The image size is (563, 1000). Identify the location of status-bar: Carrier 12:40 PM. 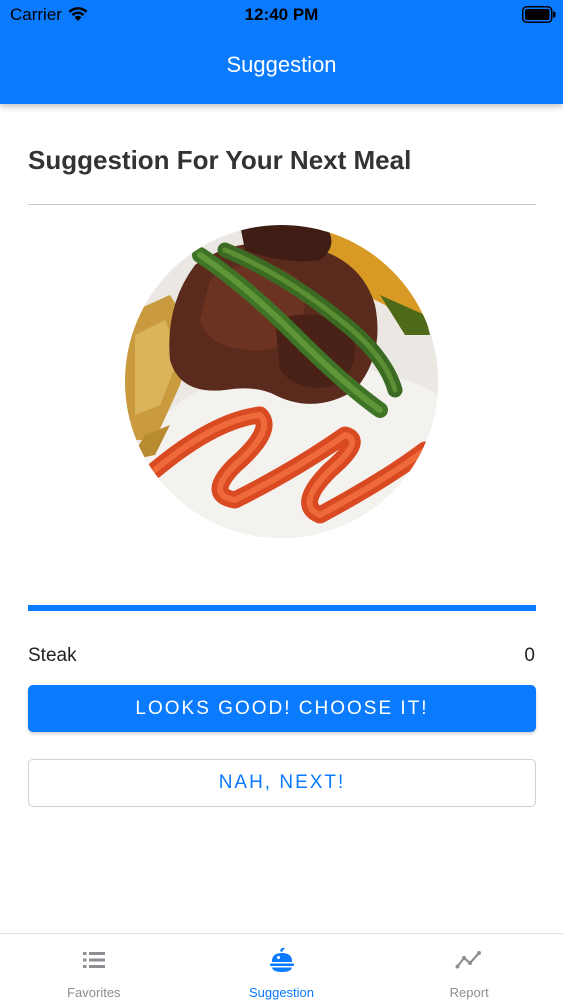
(281, 15).